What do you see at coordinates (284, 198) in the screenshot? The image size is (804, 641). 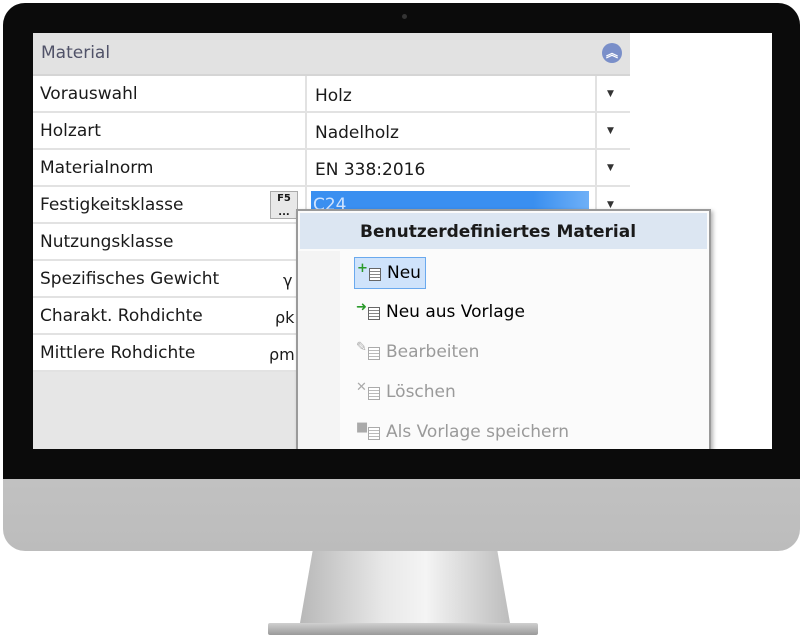 I see `f5-label: F5` at bounding box center [284, 198].